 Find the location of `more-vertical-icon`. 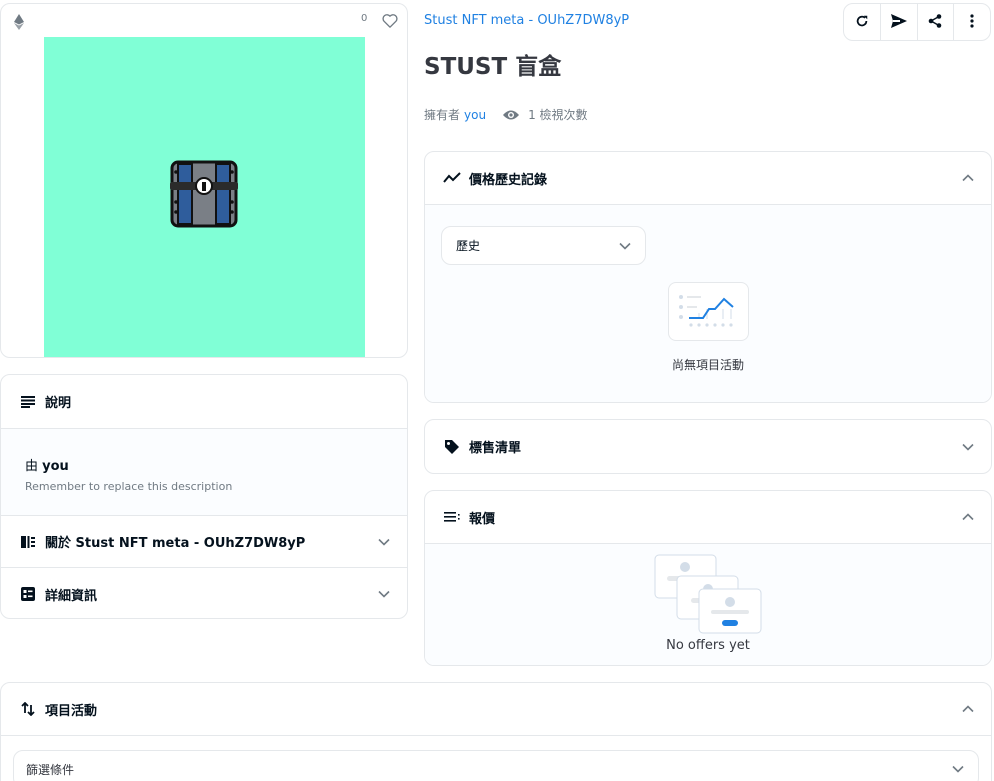

more-vertical-icon is located at coordinates (972, 22).